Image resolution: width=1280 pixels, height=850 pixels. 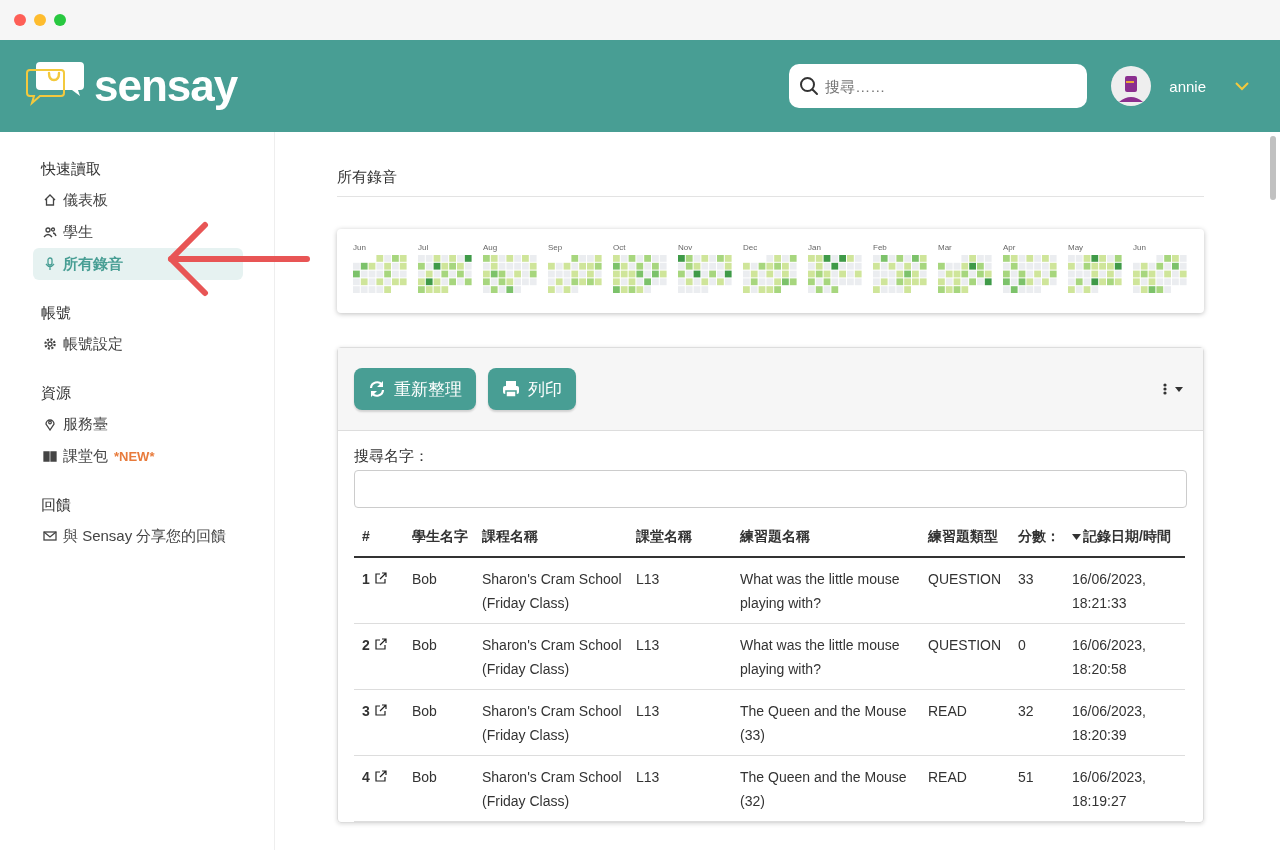 What do you see at coordinates (50, 264) in the screenshot?
I see `microphone-icon` at bounding box center [50, 264].